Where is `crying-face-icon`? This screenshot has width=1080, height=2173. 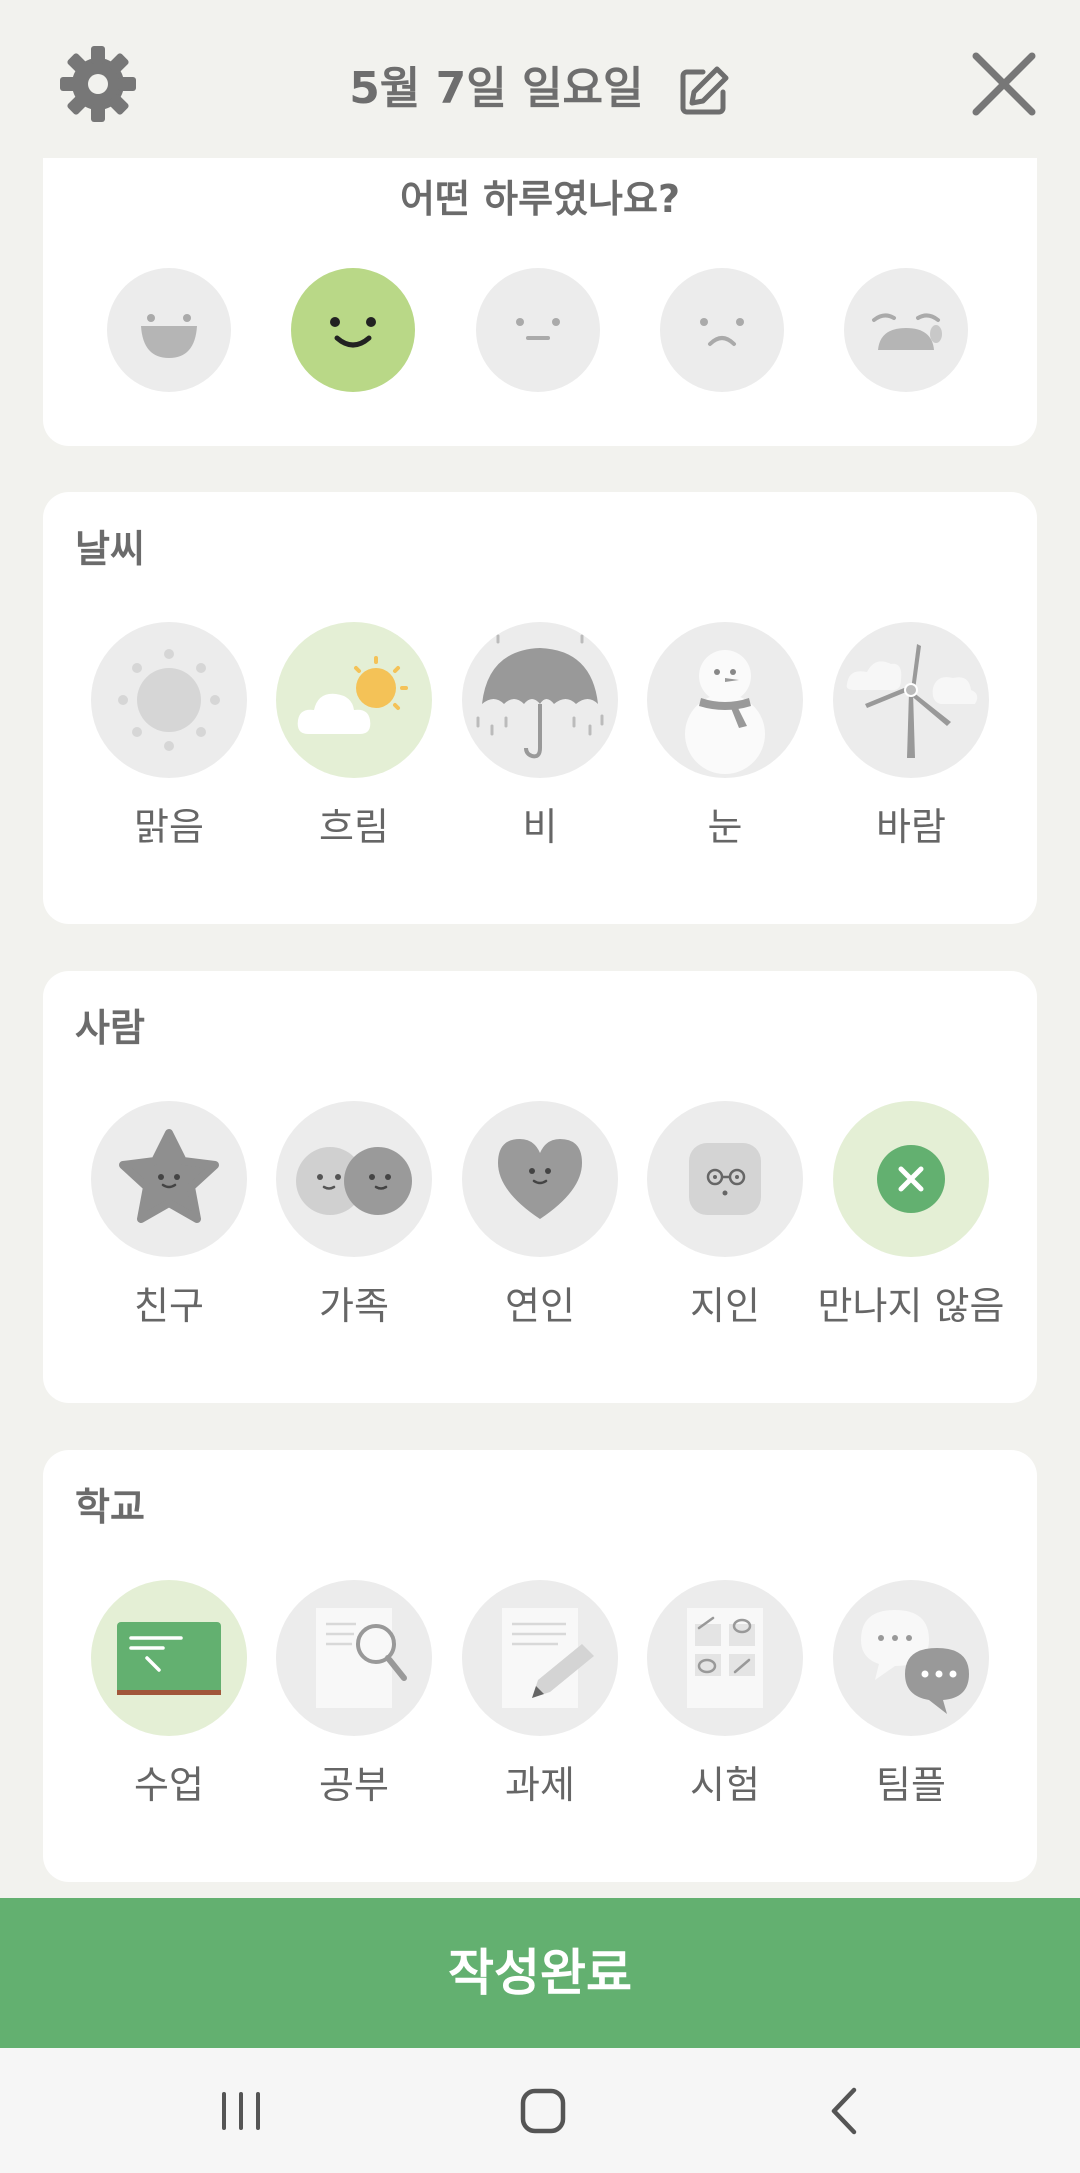 crying-face-icon is located at coordinates (907, 331).